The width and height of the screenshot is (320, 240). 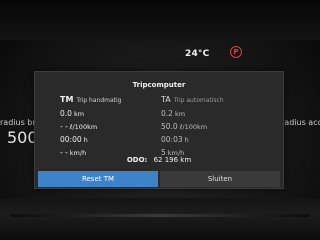 I want to click on consumption-value: 50.0, so click(x=169, y=126).